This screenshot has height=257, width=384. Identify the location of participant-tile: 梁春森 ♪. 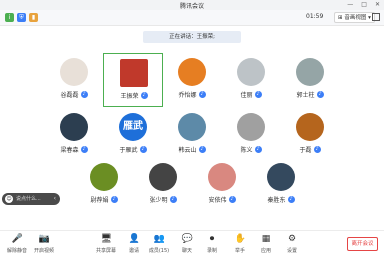
(74, 135).